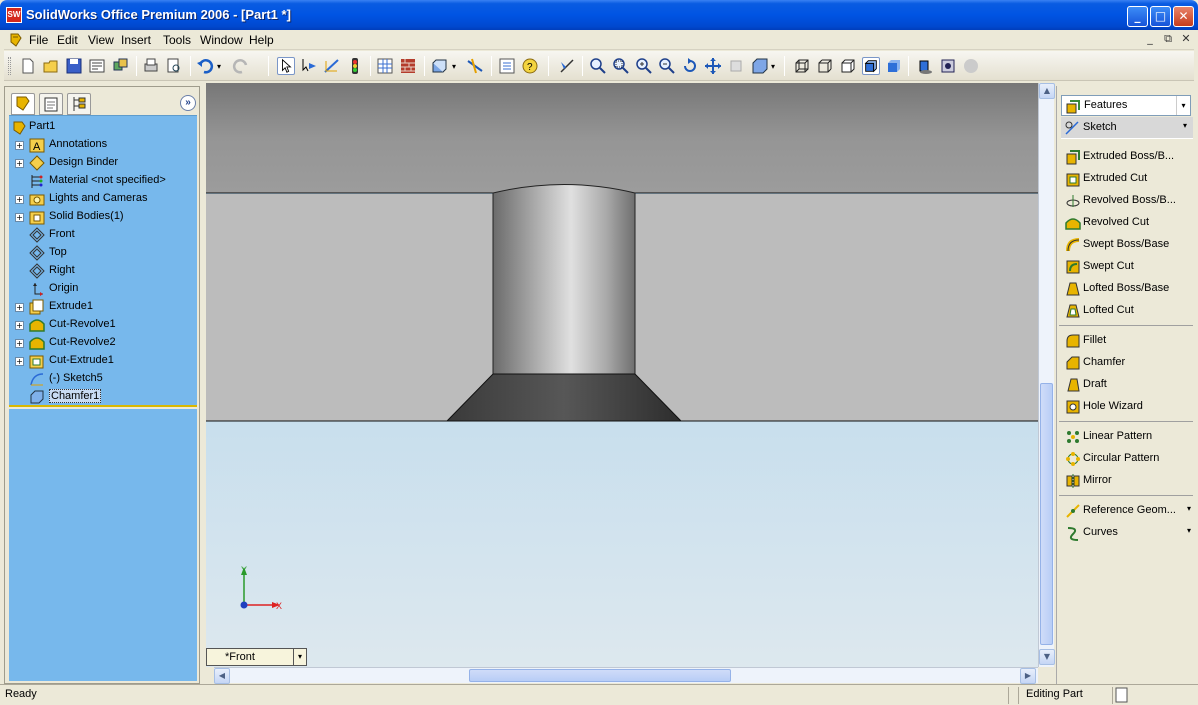 This screenshot has height=705, width=1198. What do you see at coordinates (103, 379) in the screenshot?
I see `tree-item-sketch5: (-) Sketch5` at bounding box center [103, 379].